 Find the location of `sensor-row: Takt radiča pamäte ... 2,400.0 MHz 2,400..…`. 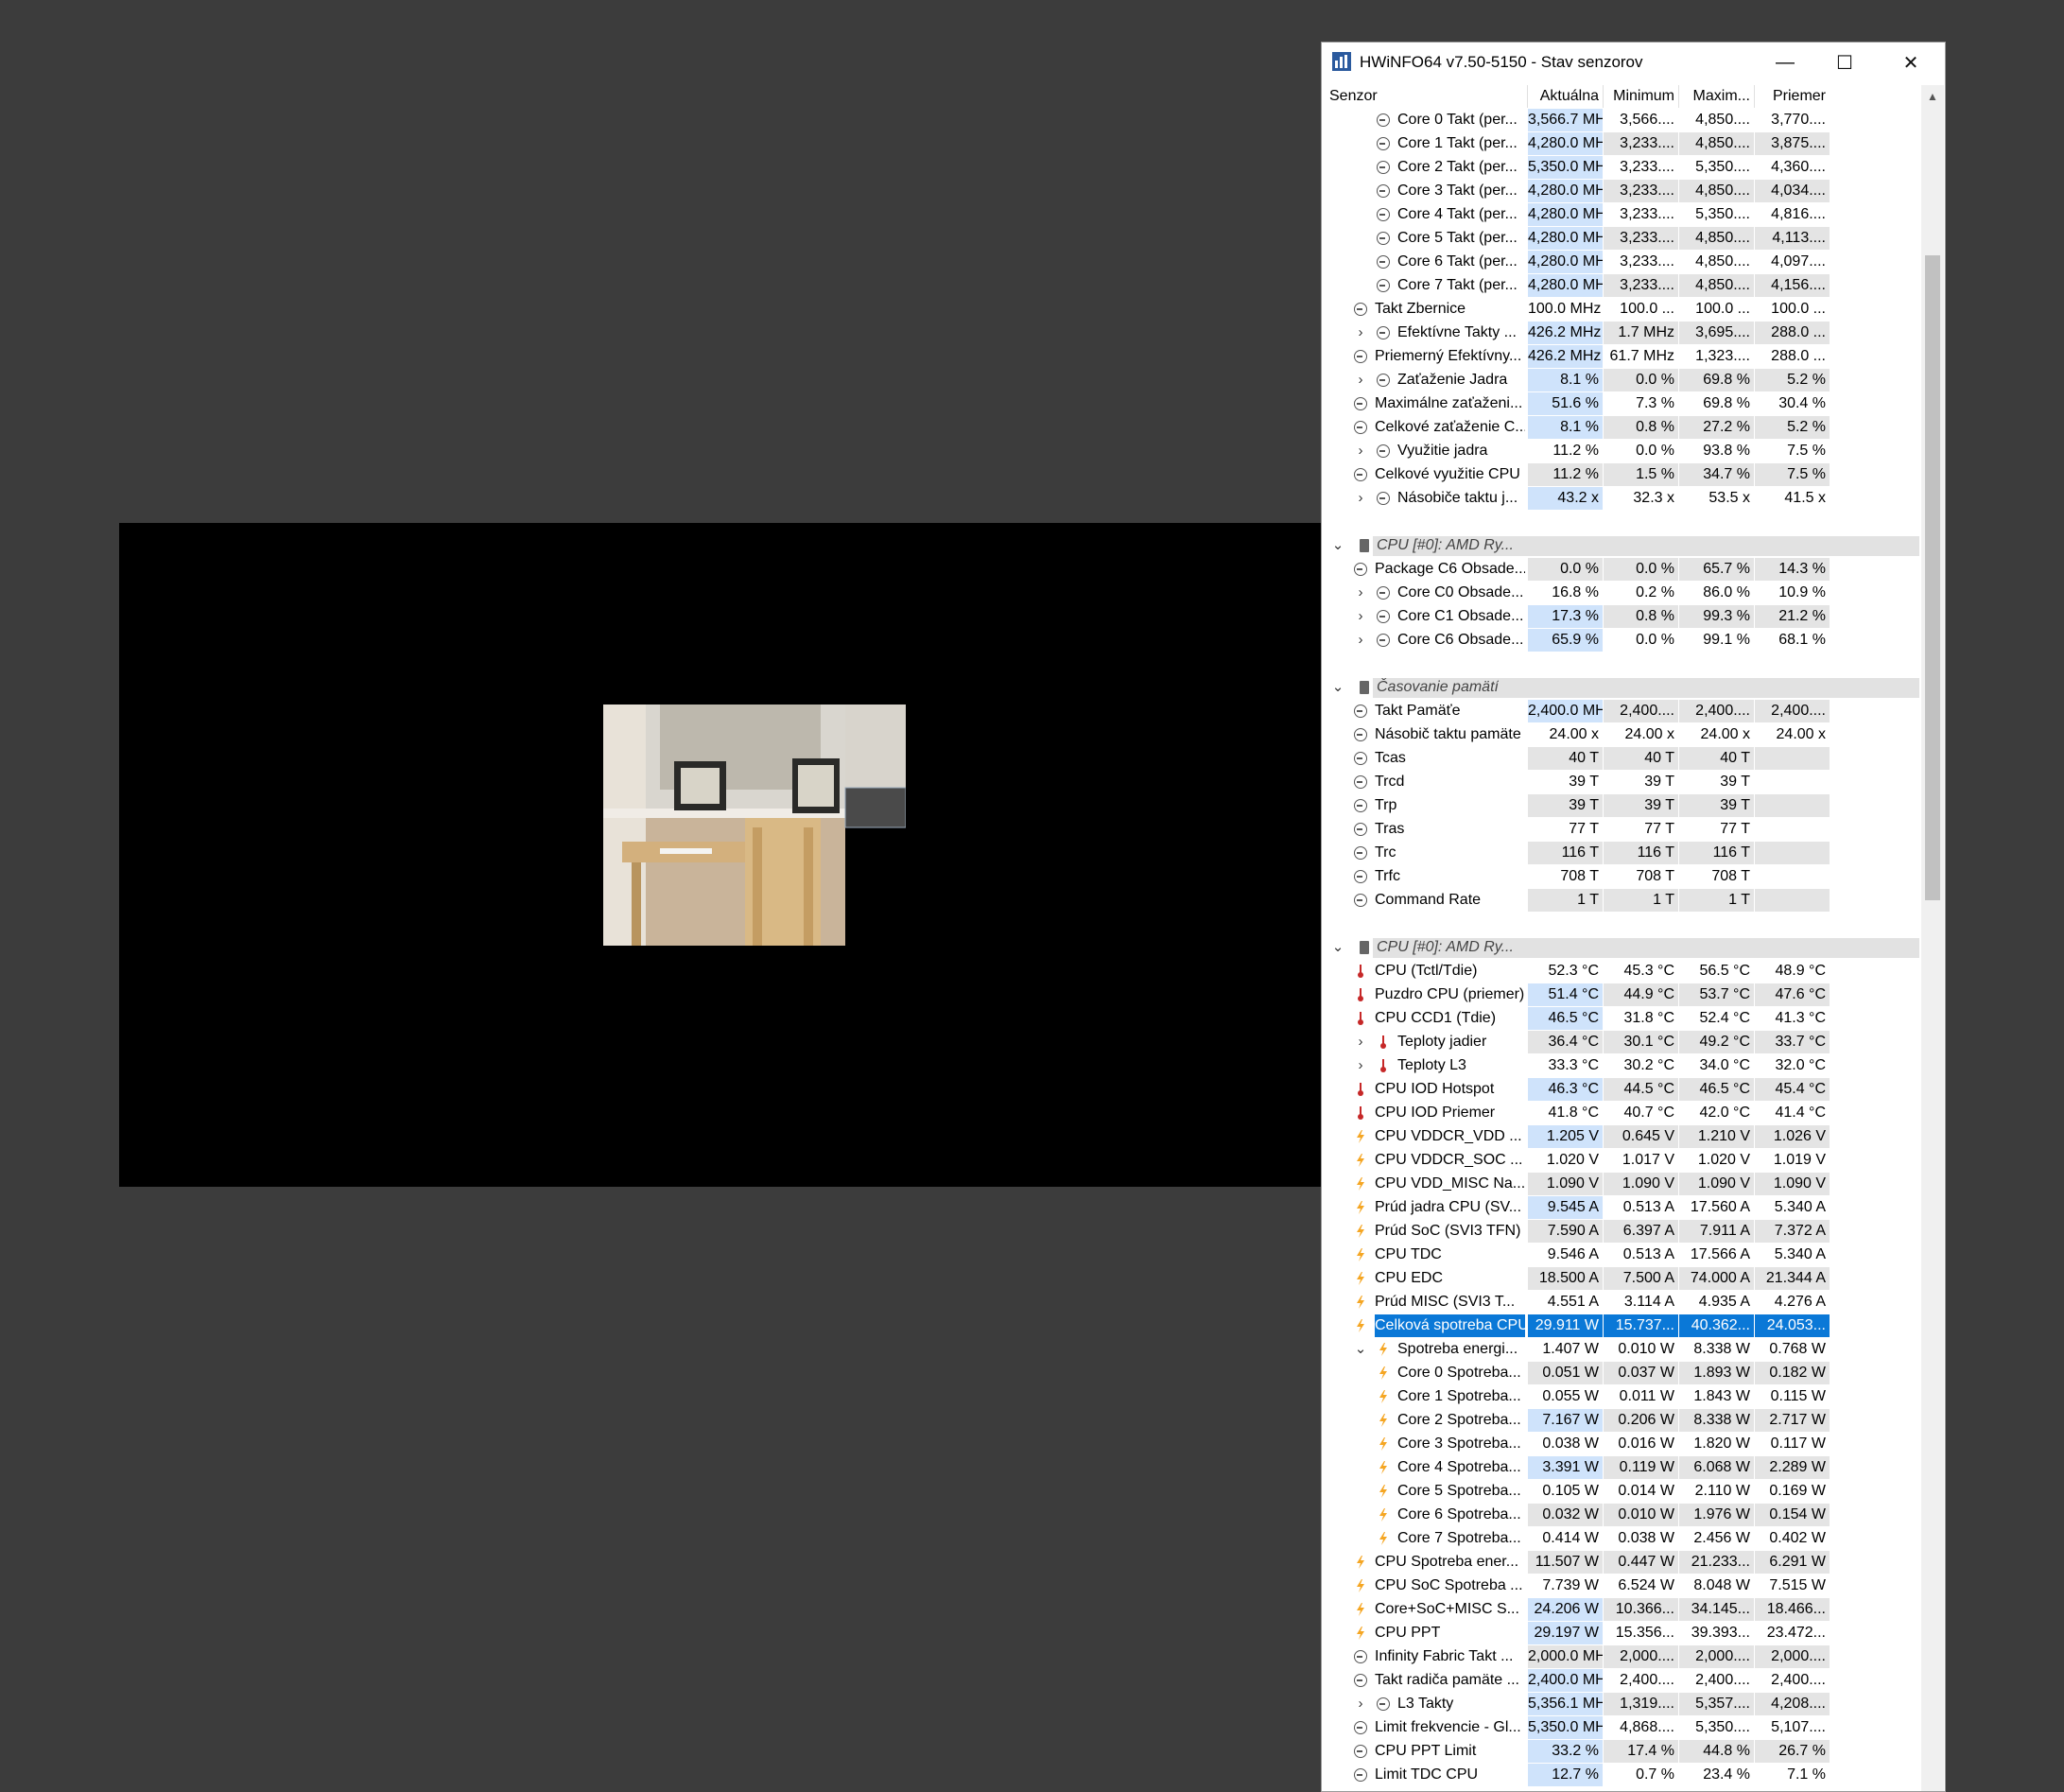

sensor-row: Takt radiča pamäte ... 2,400.0 MHz 2,400..… is located at coordinates (1624, 1681).